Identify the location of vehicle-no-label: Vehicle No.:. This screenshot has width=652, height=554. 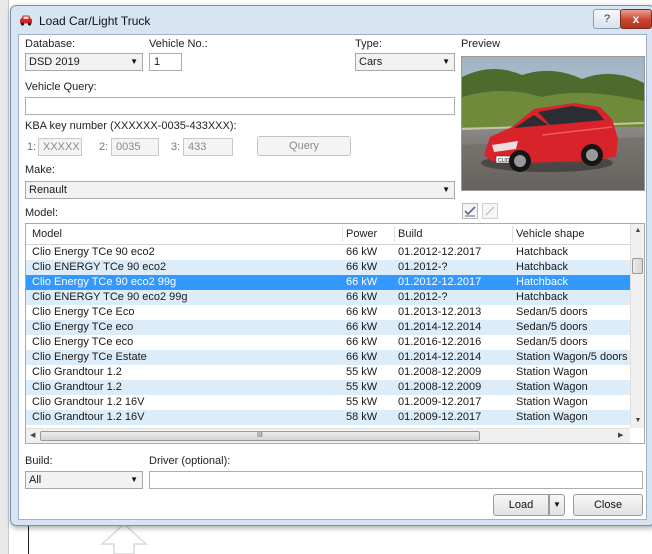
(178, 44).